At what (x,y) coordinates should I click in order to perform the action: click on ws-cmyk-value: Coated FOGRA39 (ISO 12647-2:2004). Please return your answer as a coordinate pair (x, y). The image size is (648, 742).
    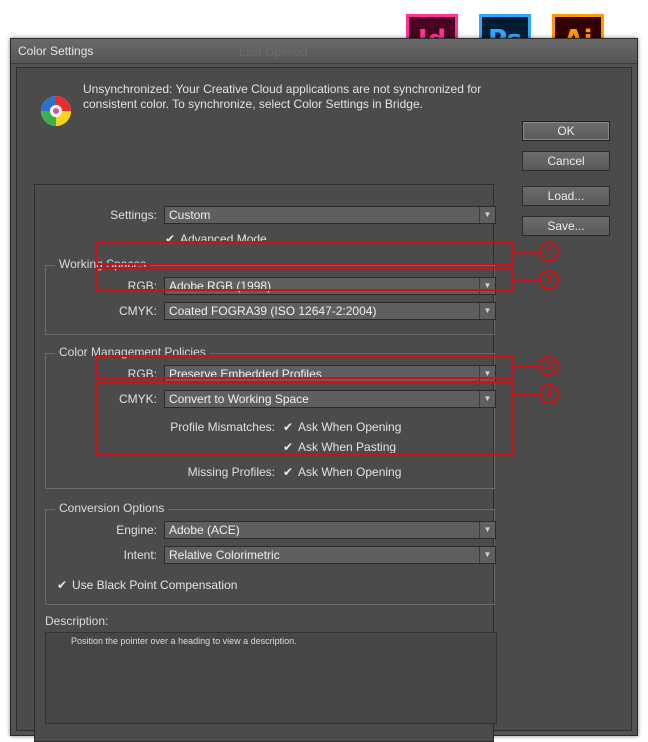
    Looking at the image, I should click on (273, 311).